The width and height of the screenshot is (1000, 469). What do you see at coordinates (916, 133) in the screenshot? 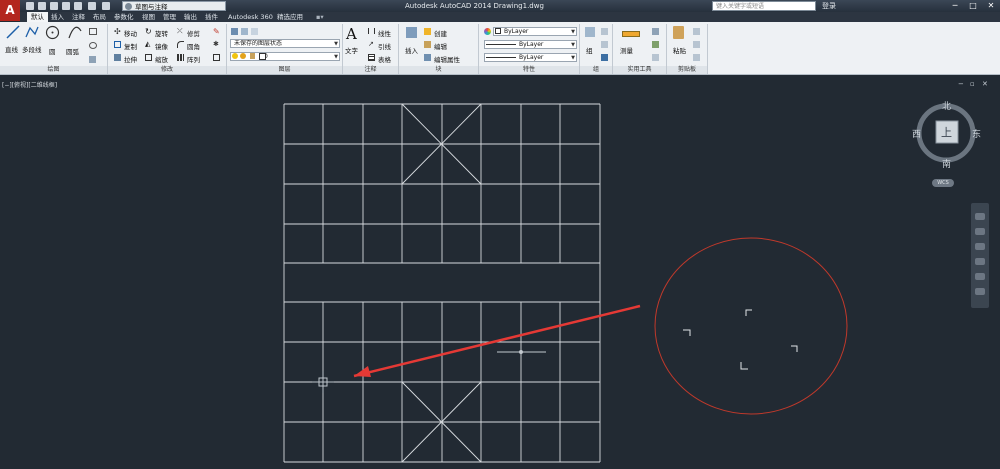
I see `viewcube-west: 西` at bounding box center [916, 133].